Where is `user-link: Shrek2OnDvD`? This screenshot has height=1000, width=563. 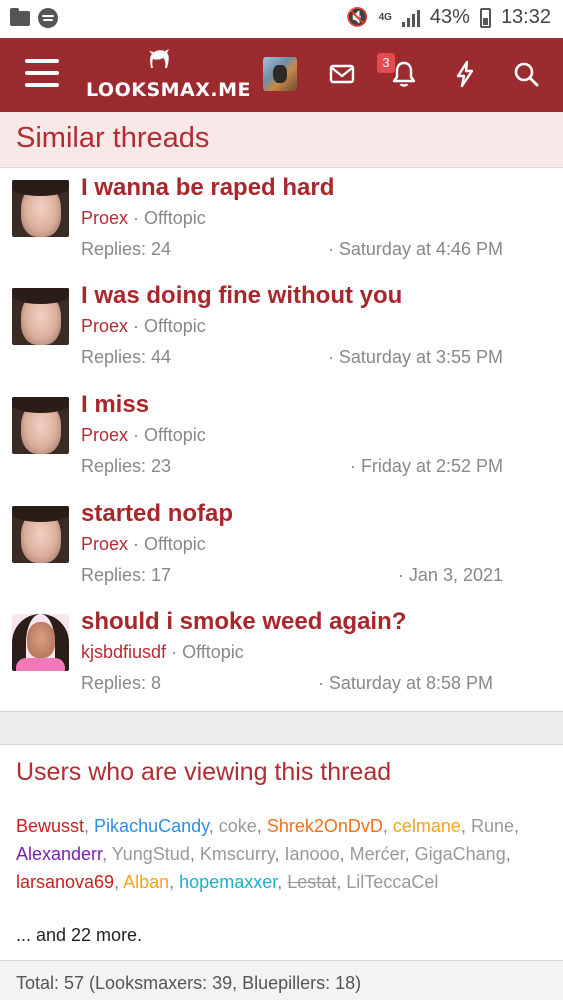 user-link: Shrek2OnDvD is located at coordinates (325, 826).